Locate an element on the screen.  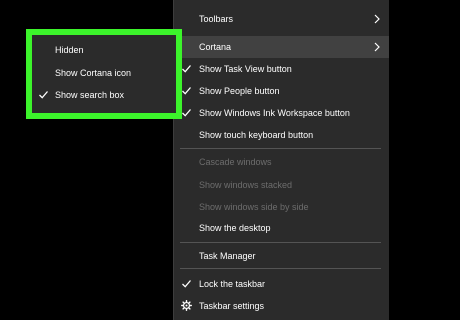
menu-item-windows-side-by-side: Show windows side by side is located at coordinates (281, 207).